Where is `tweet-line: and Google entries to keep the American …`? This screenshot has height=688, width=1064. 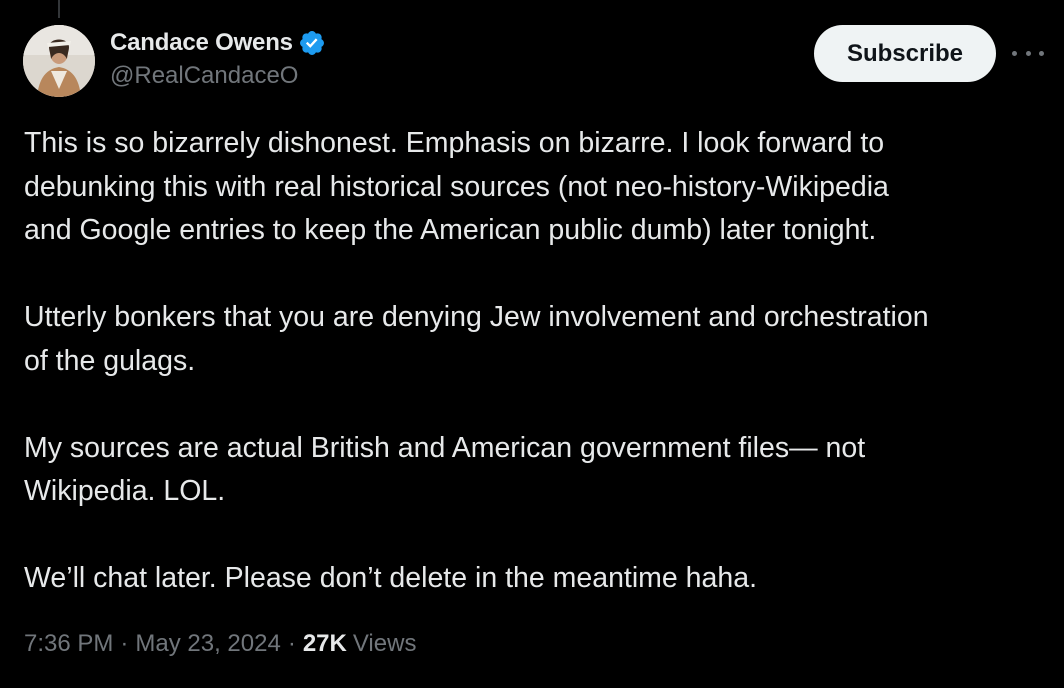 tweet-line: and Google entries to keep the American … is located at coordinates (450, 230).